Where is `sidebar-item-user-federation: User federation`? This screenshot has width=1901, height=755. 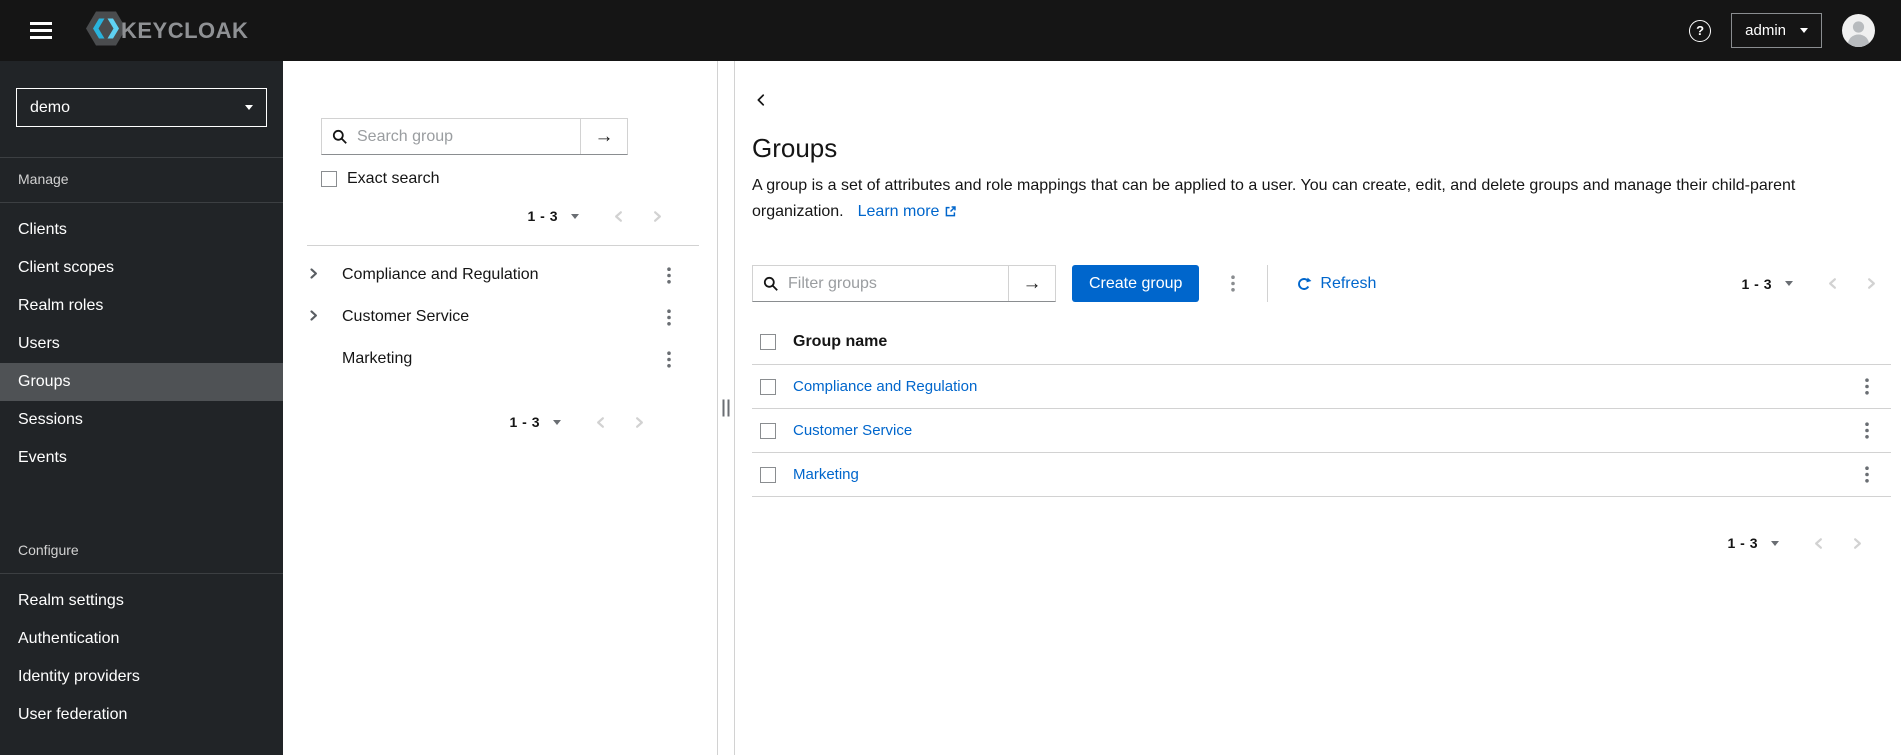
sidebar-item-user-federation: User federation is located at coordinates (141, 715).